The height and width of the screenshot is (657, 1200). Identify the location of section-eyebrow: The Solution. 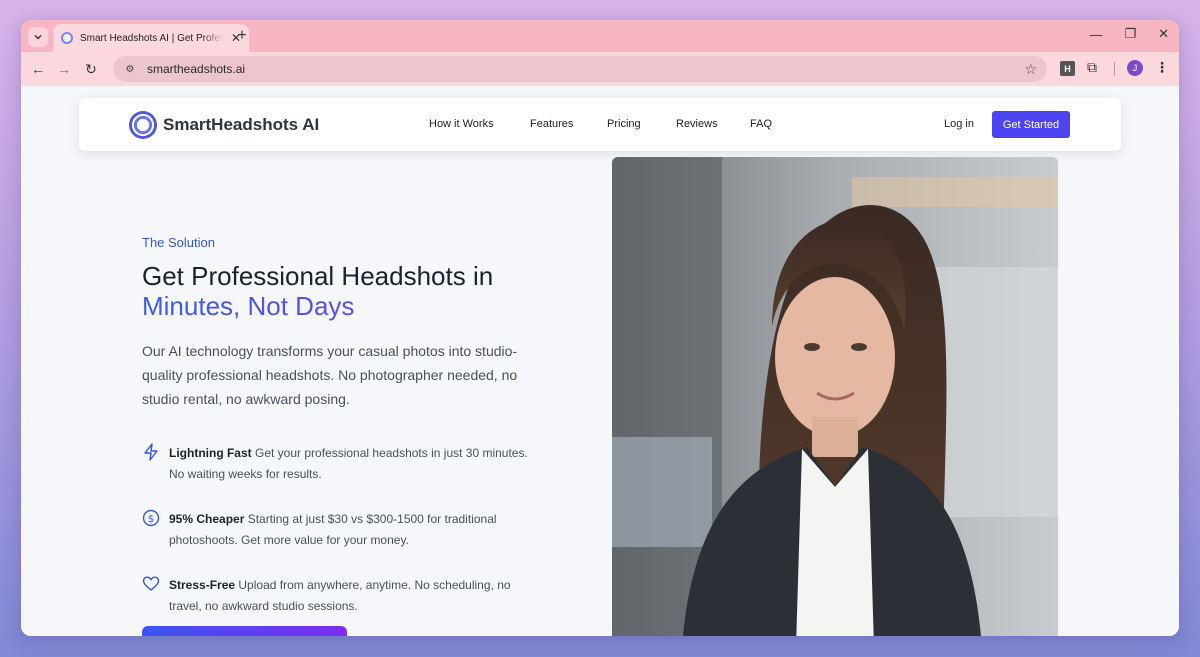
(178, 242).